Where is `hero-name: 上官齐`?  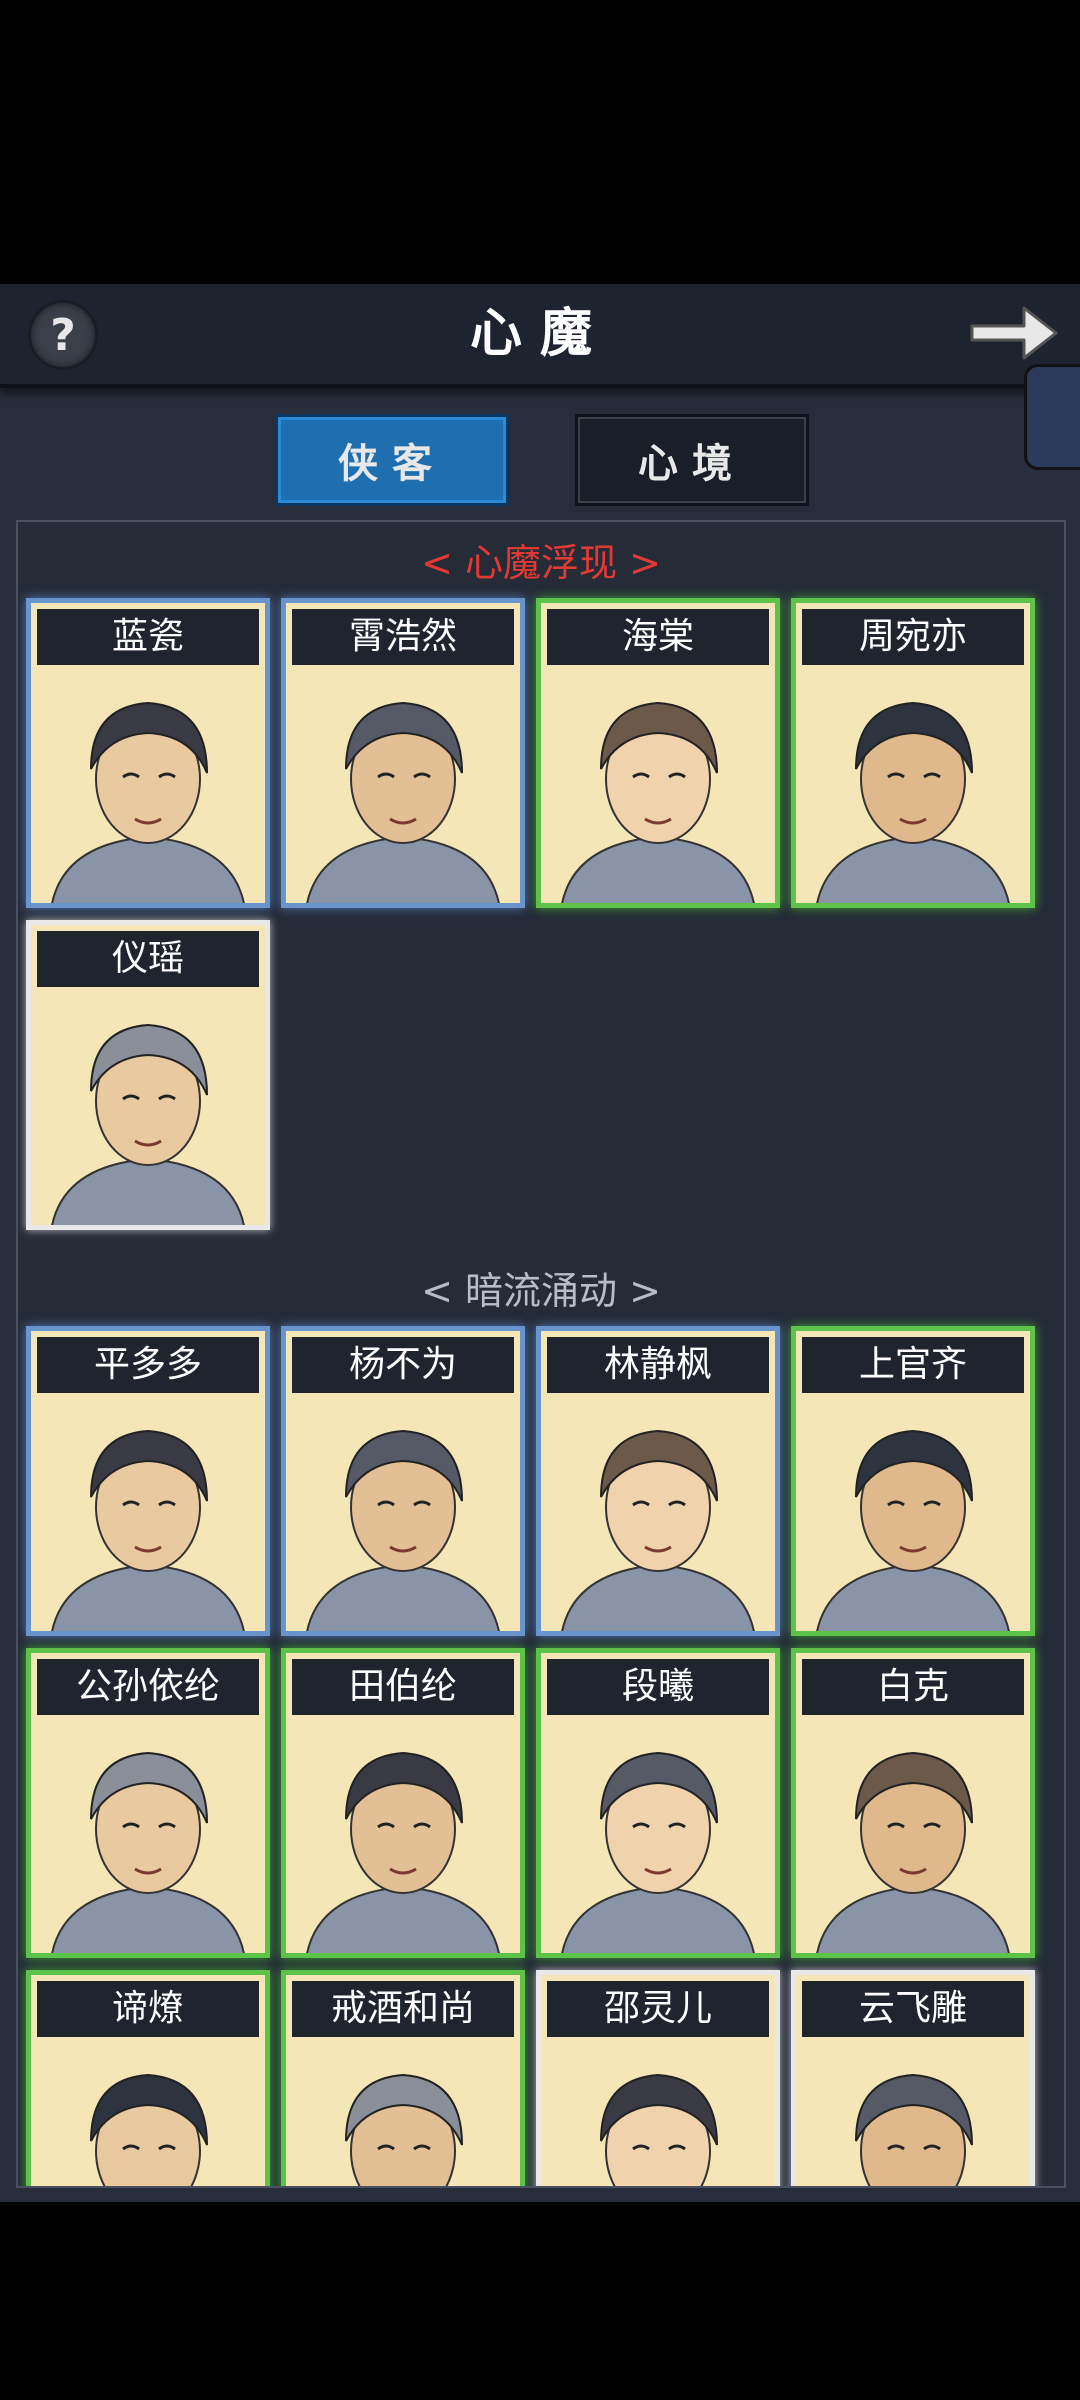 hero-name: 上官齐 is located at coordinates (913, 1365).